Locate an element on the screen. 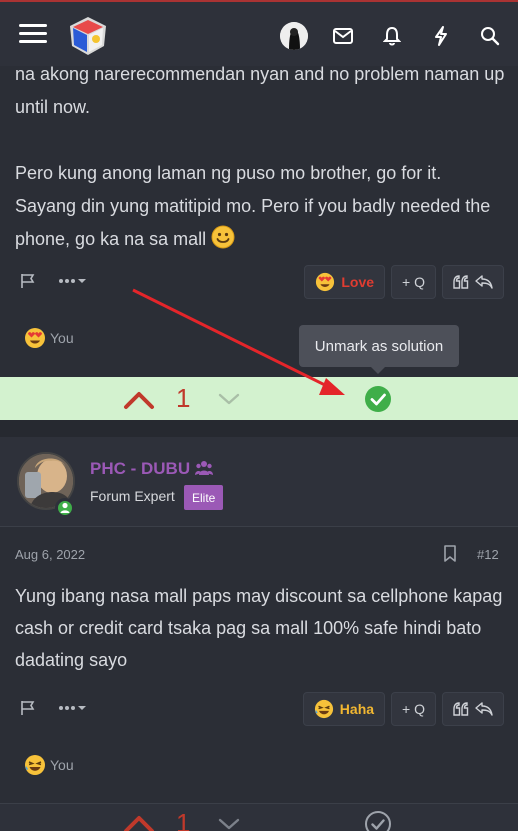  smile-emoji-icon is located at coordinates (223, 237).